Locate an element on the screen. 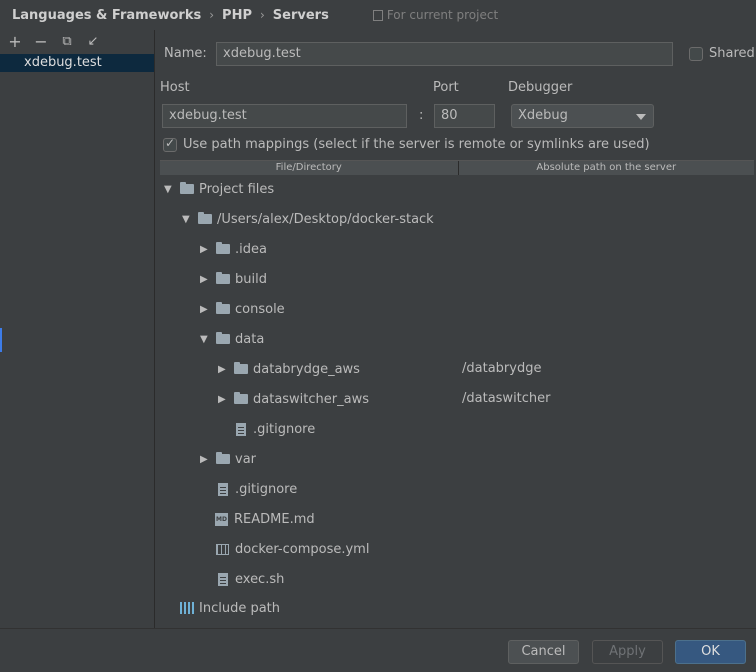 This screenshot has width=756, height=672. tree-row-label: /Users/alex/Desktop/docker-stack is located at coordinates (325, 219).